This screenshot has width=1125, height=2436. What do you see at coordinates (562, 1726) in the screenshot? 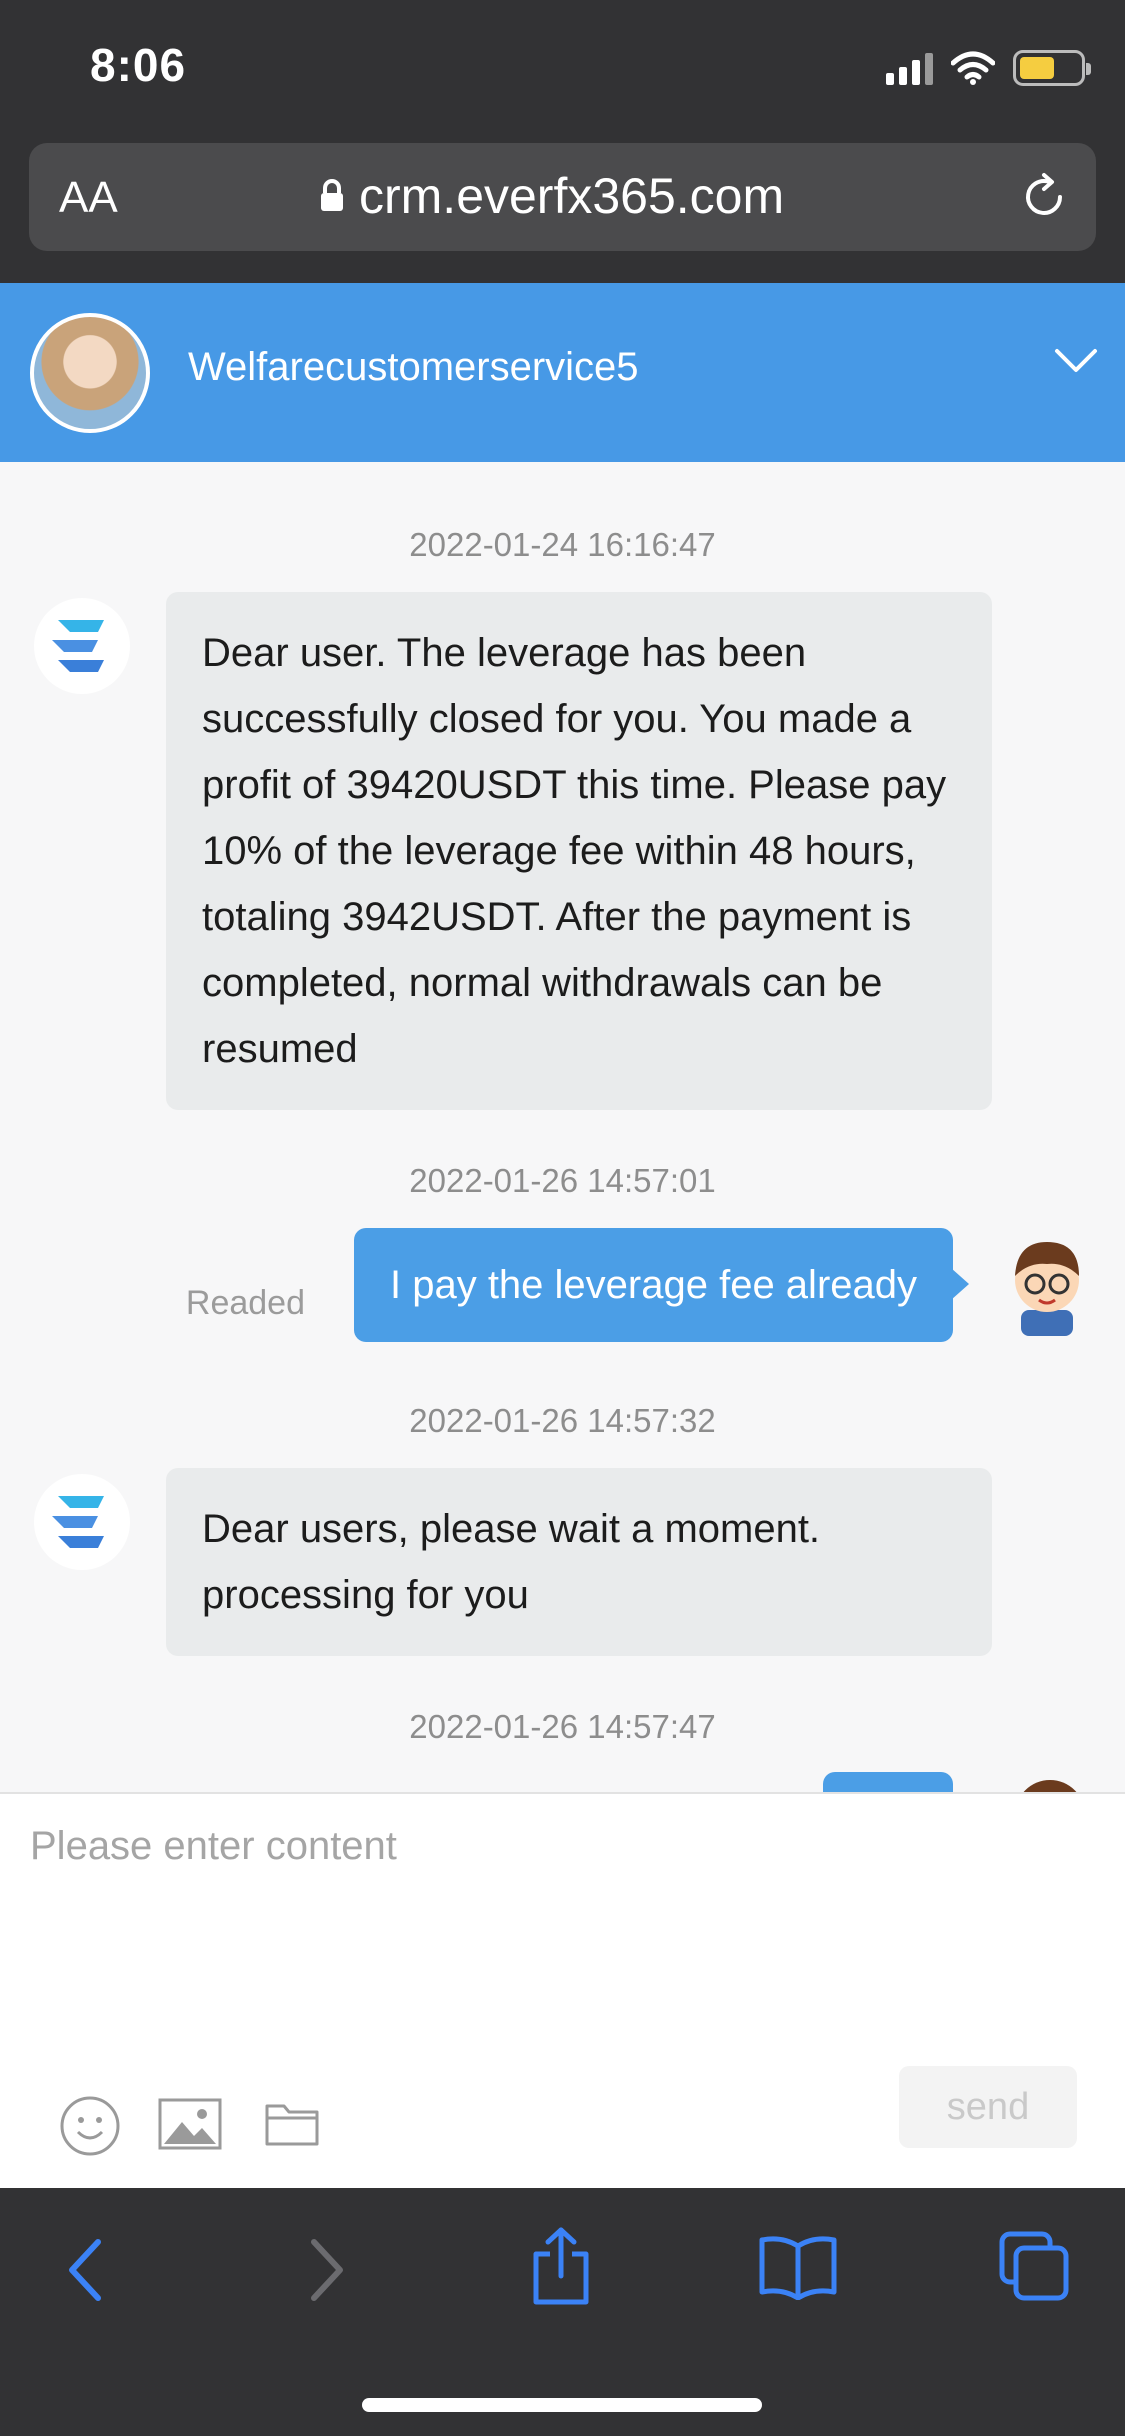
I see `message-timestamp: 2022-01-26 14:57:47` at bounding box center [562, 1726].